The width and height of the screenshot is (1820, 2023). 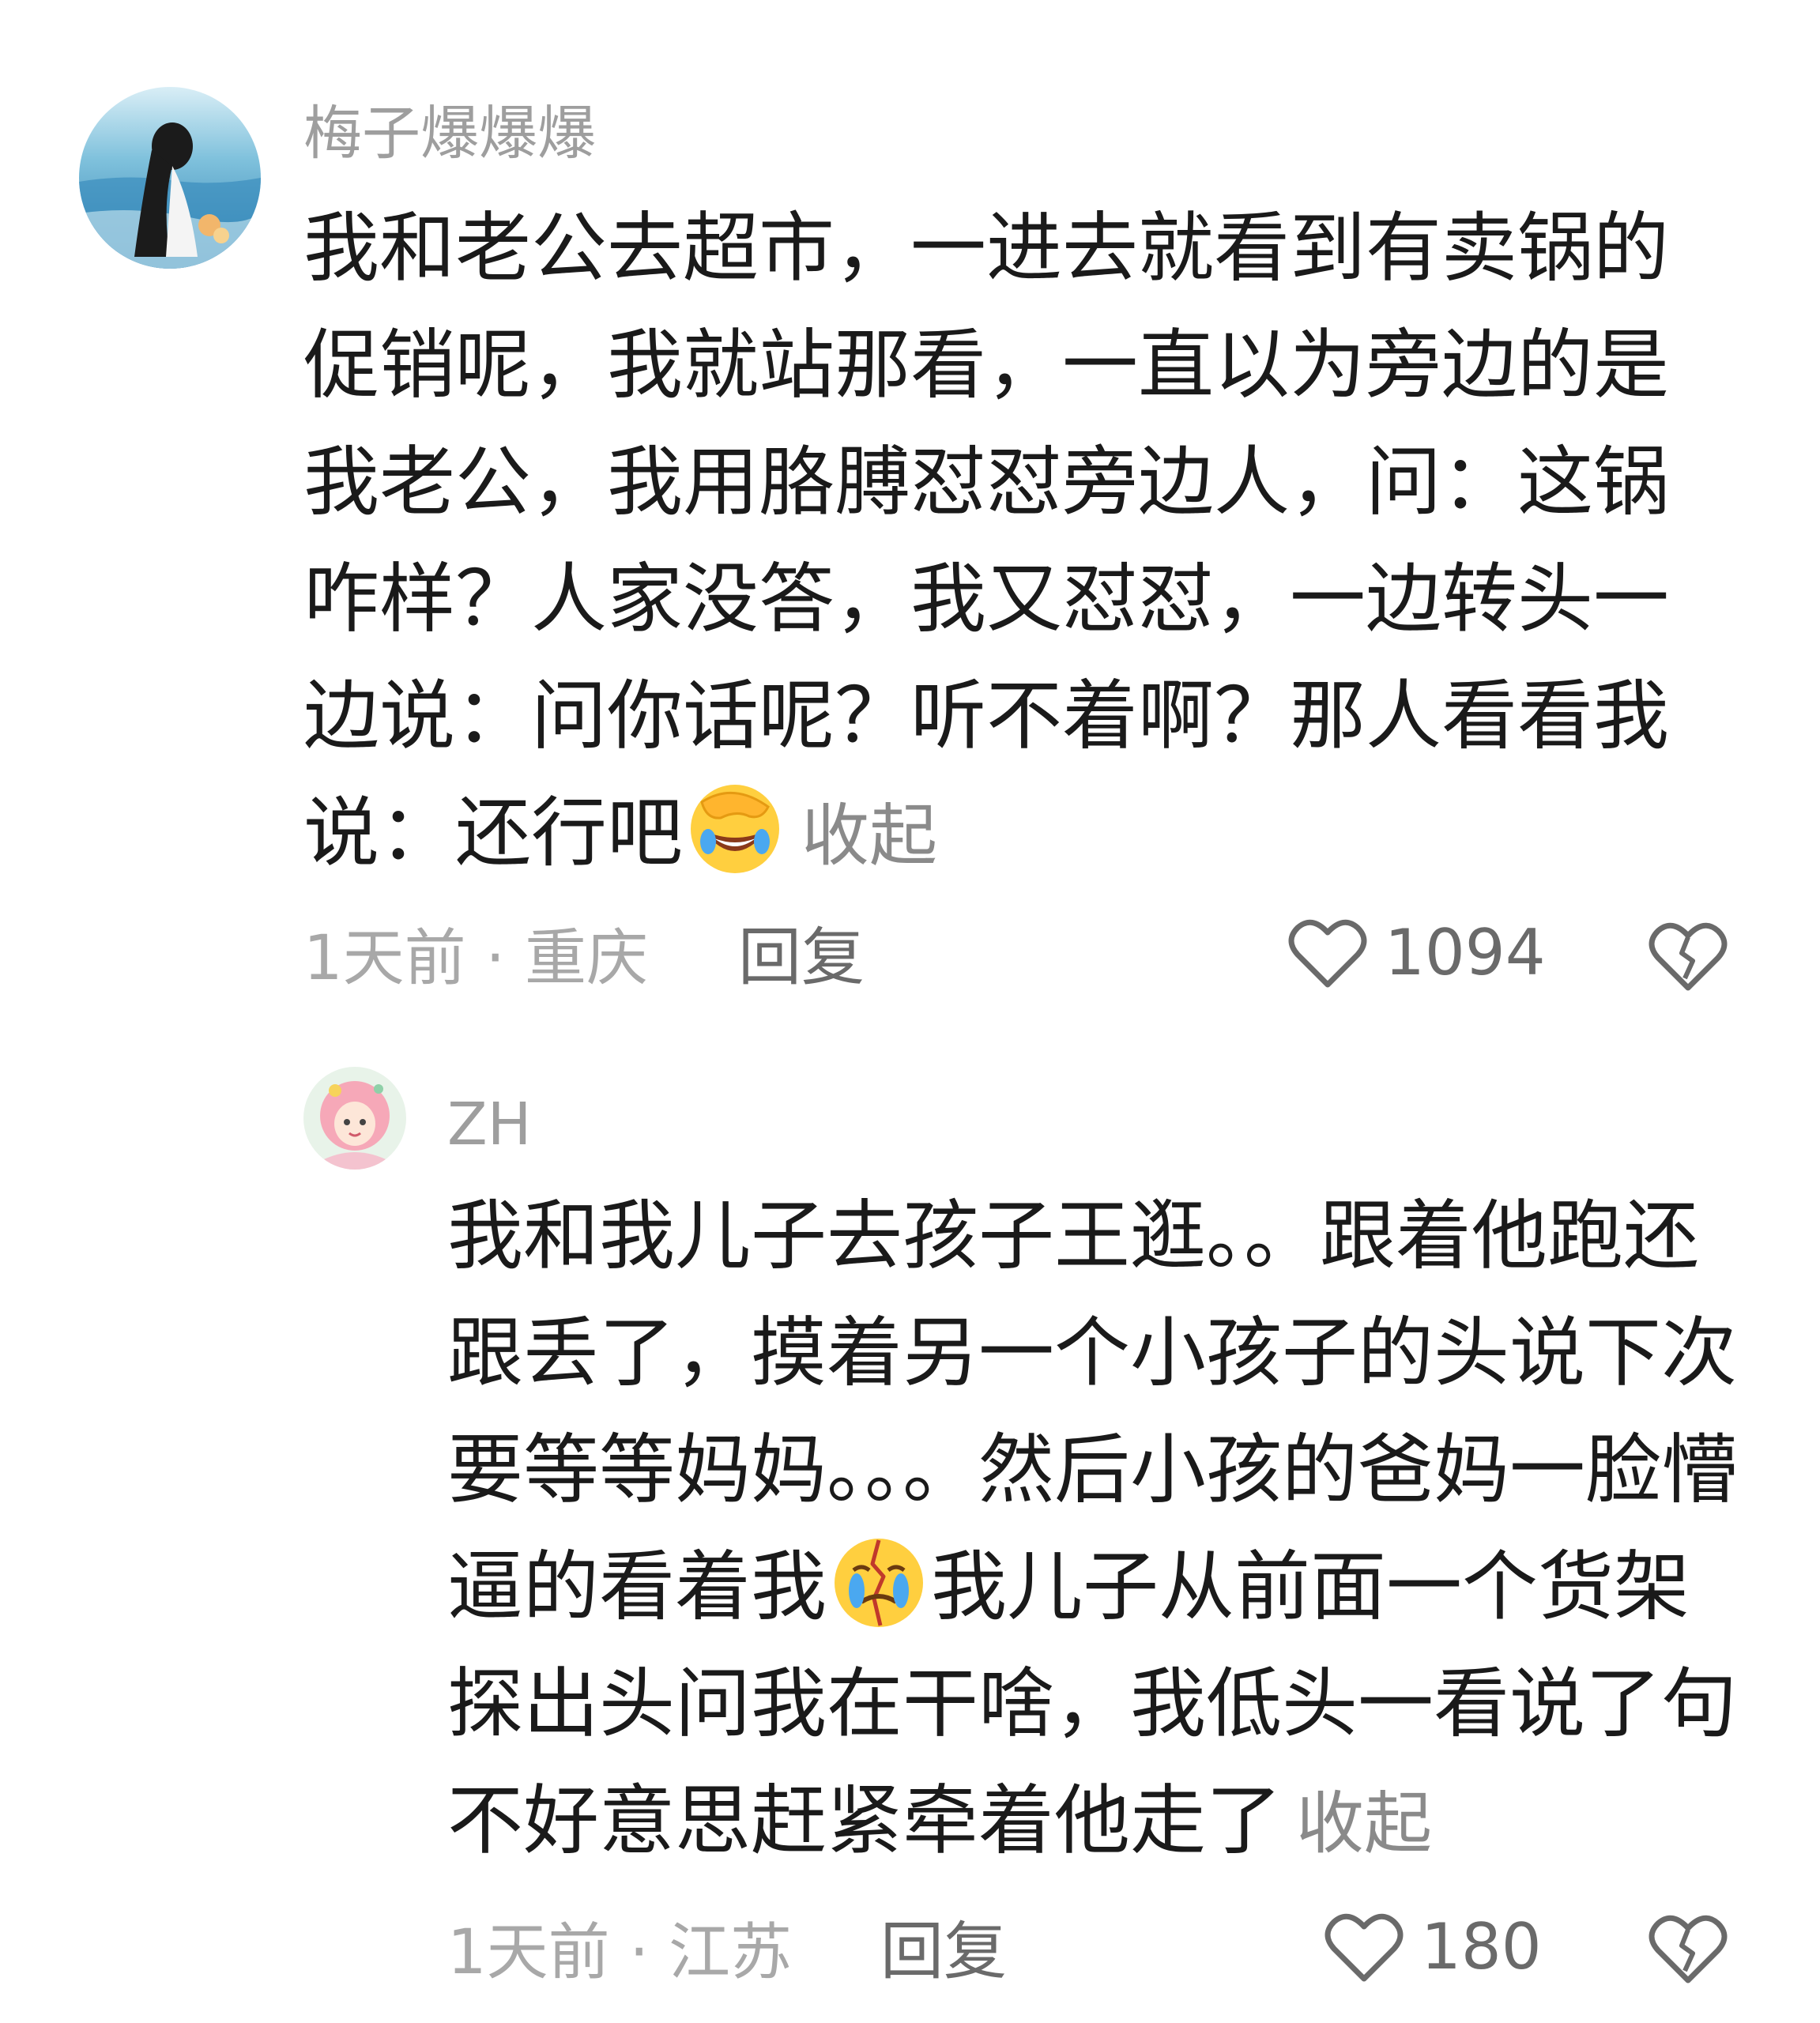 What do you see at coordinates (449, 134) in the screenshot?
I see `username: 梅子爆爆爆` at bounding box center [449, 134].